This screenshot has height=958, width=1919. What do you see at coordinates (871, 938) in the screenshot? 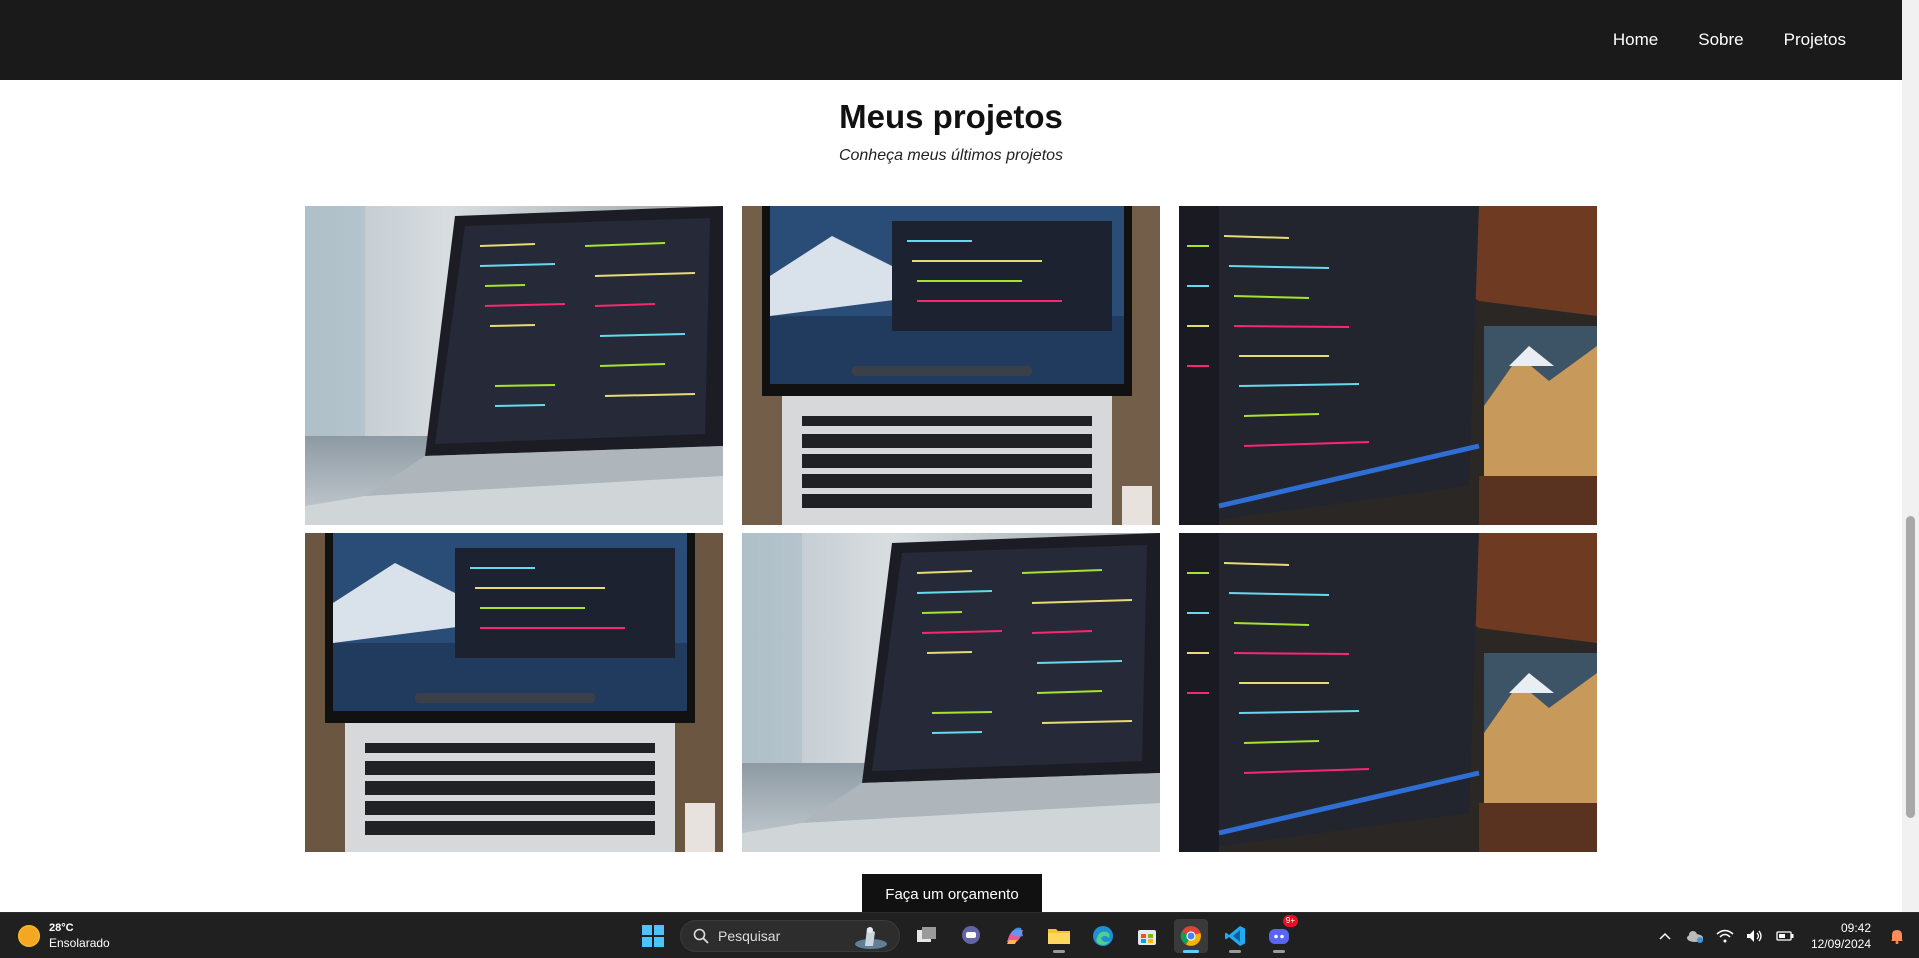
I see `search-highlight-icon` at bounding box center [871, 938].